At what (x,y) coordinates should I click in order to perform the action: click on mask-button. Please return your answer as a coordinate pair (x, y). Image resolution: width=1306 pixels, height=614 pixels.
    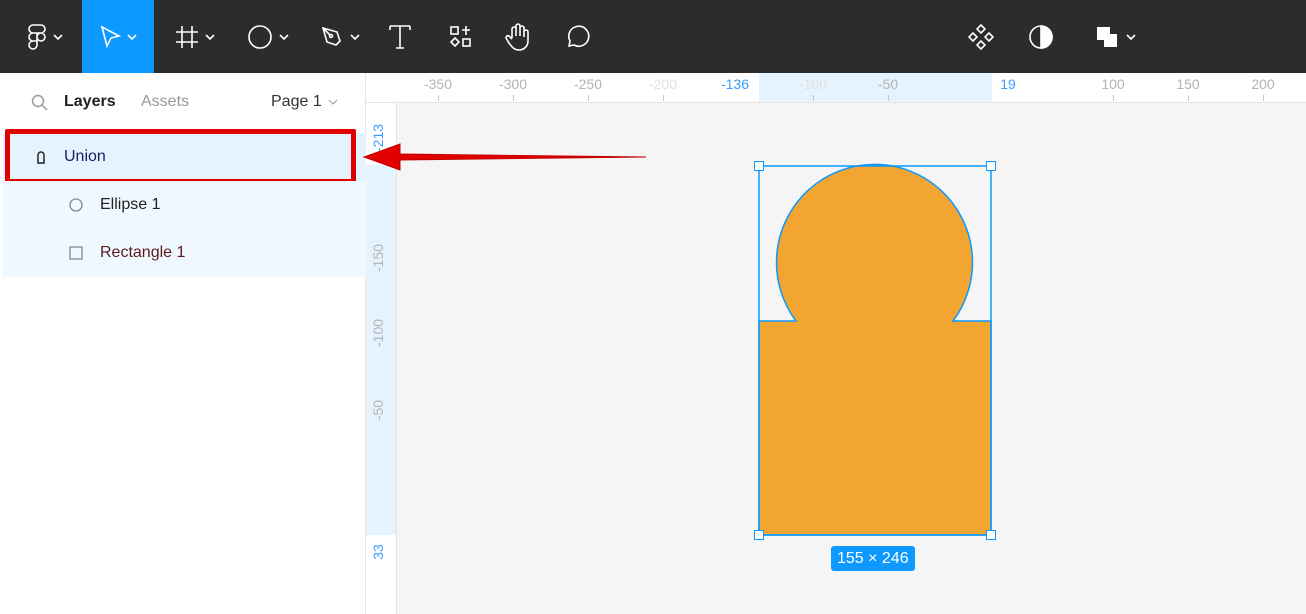
    Looking at the image, I should click on (1041, 36).